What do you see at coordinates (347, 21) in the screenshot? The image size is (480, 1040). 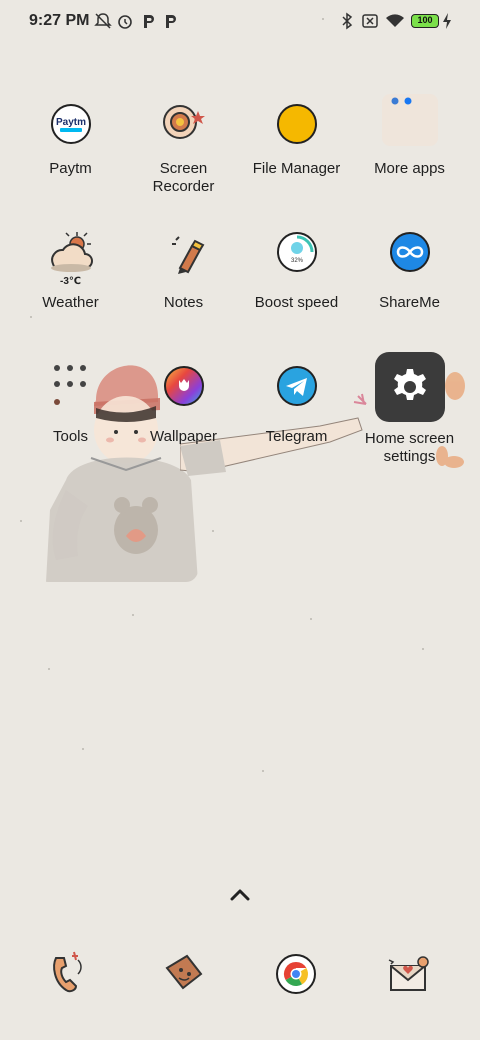 I see `bluetooth-icon` at bounding box center [347, 21].